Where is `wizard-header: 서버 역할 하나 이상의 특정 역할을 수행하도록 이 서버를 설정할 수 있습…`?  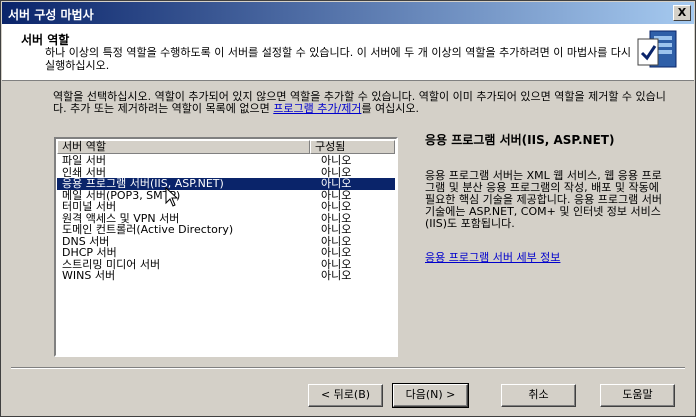
wizard-header: 서버 역할 하나 이상의 특정 역할을 수행하도록 이 서버를 설정할 수 있습… is located at coordinates (348, 52).